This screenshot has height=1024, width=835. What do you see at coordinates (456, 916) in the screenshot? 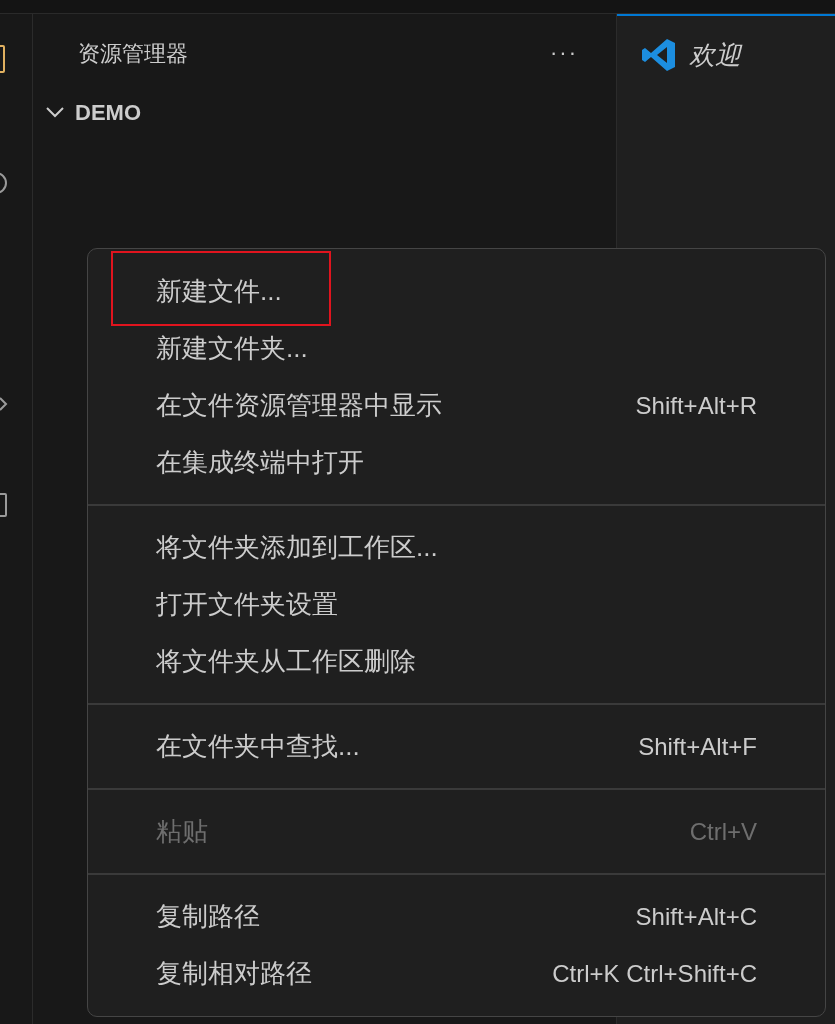
I see `menu-item: 复制路径 Shift+Alt+C` at bounding box center [456, 916].